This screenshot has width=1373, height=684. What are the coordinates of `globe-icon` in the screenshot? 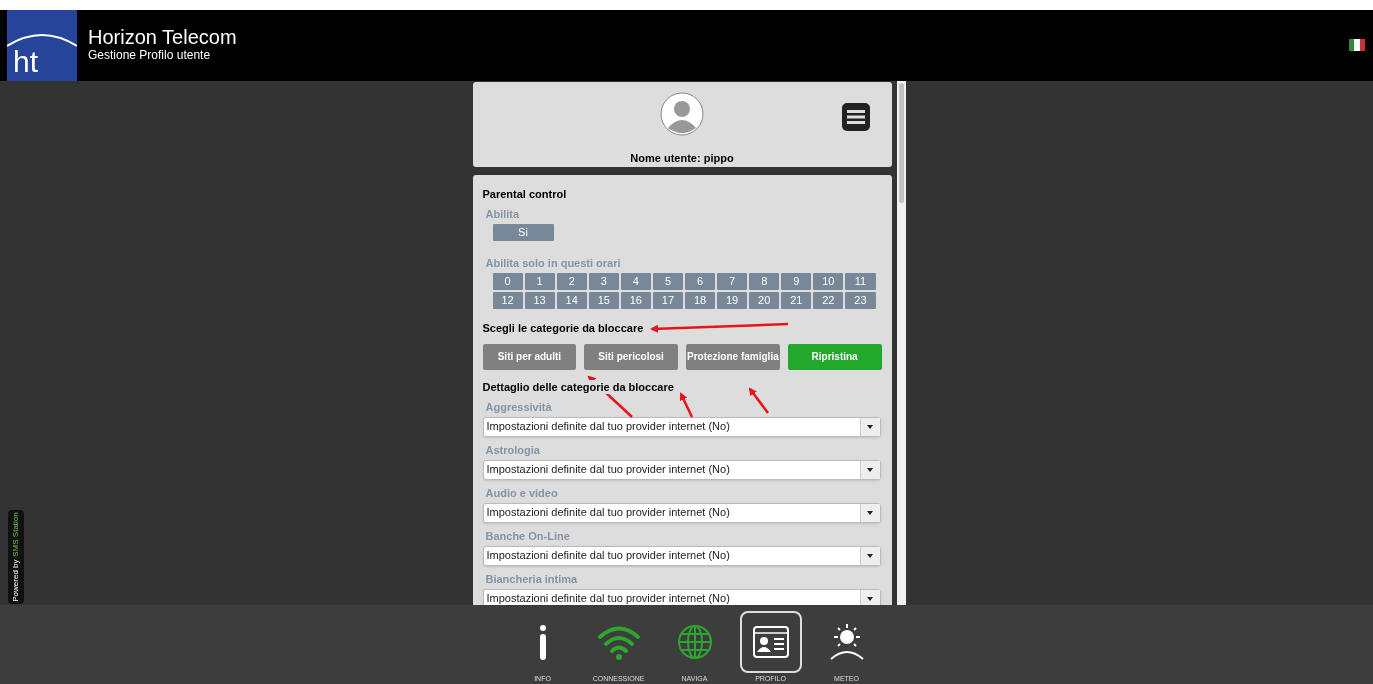 It's located at (694, 642).